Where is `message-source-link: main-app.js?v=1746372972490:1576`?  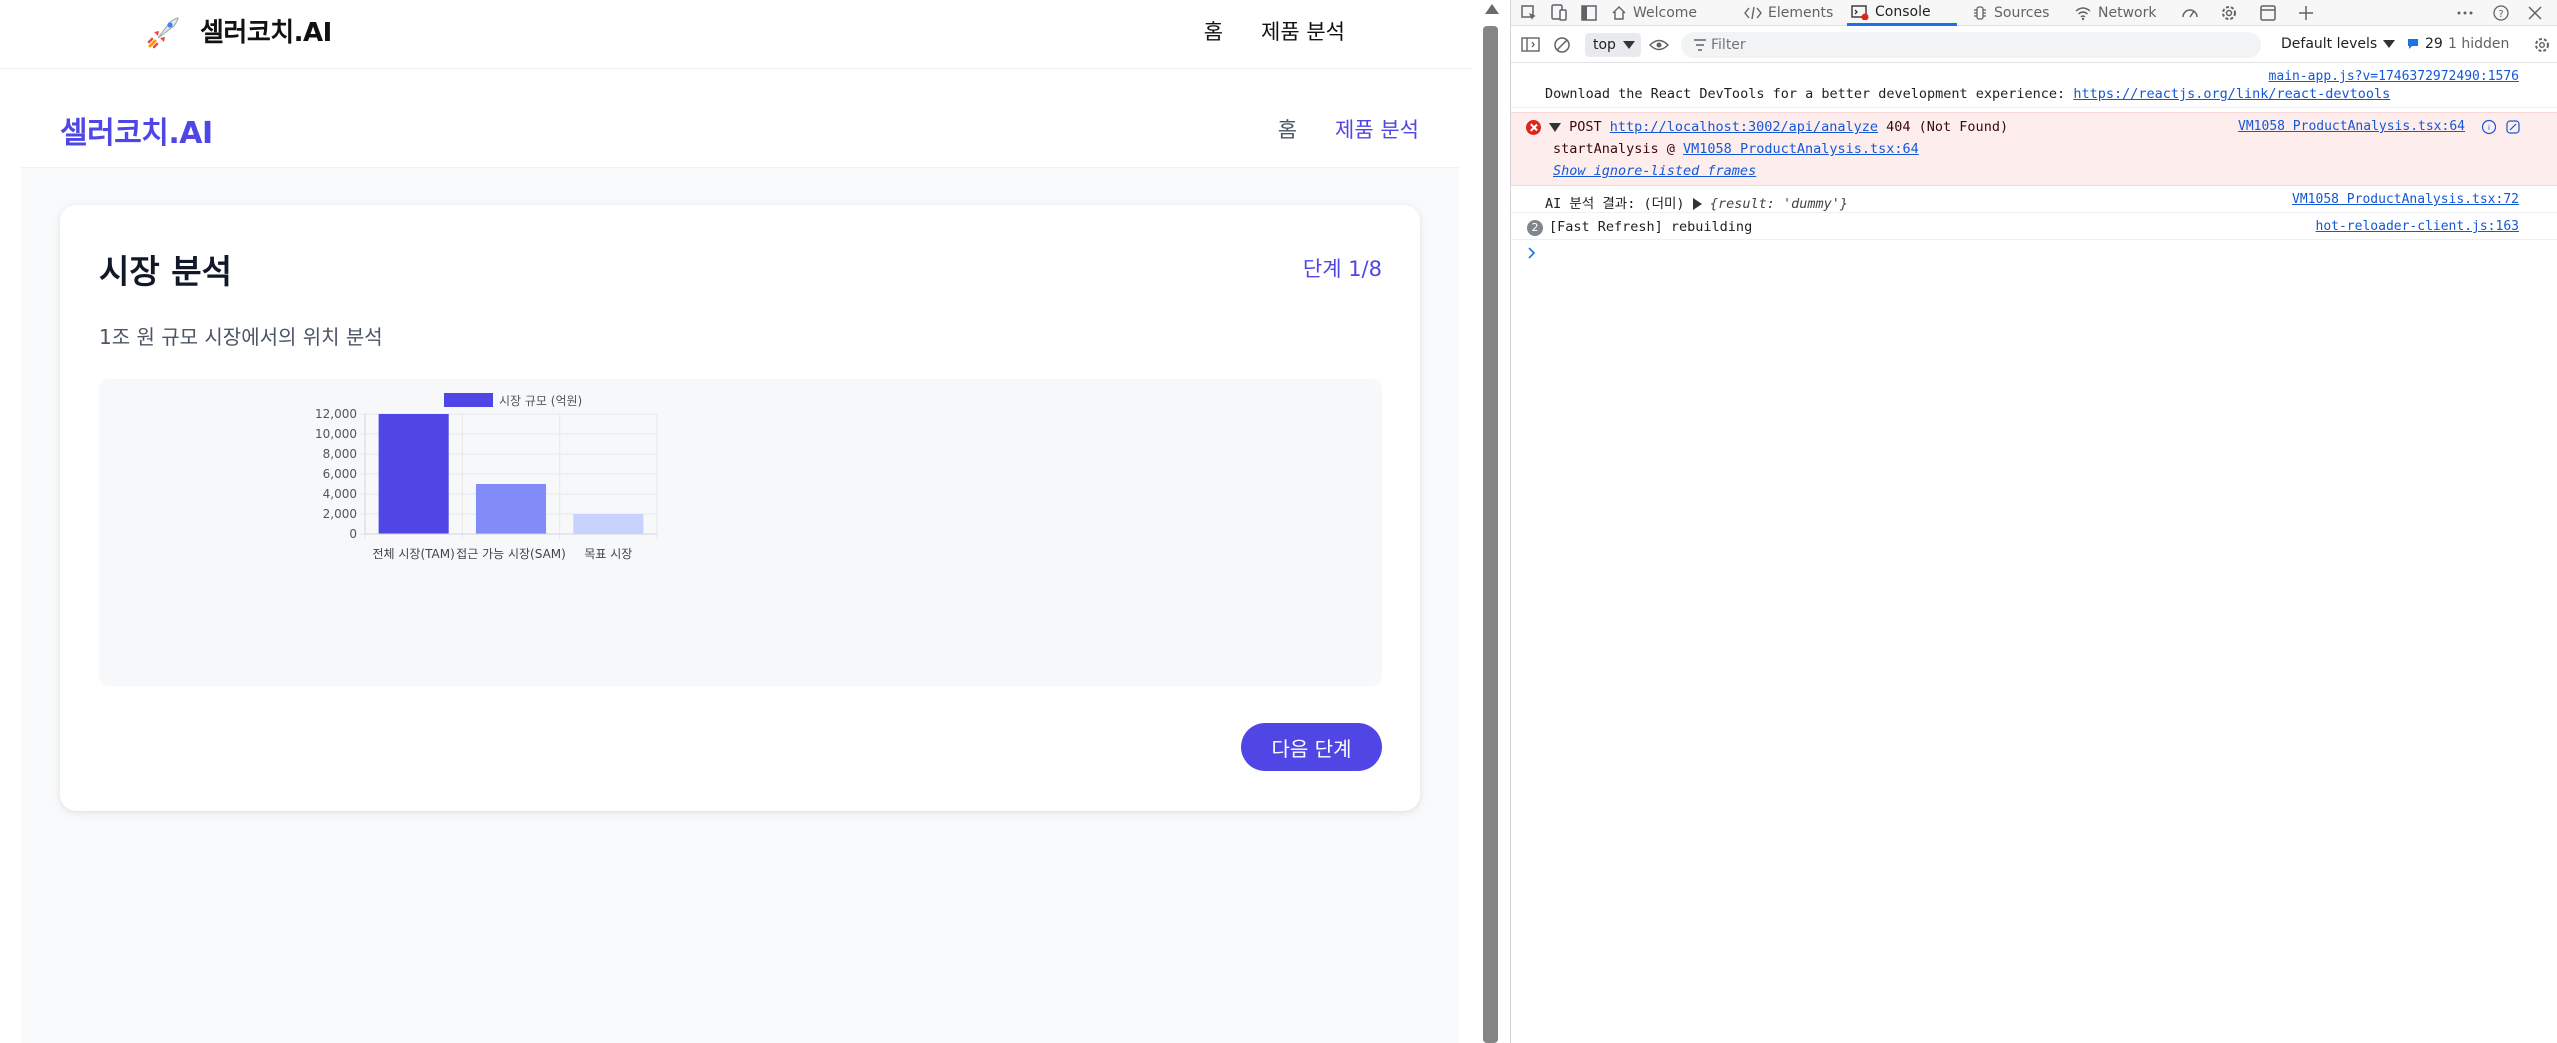 message-source-link: main-app.js?v=1746372972490:1576 is located at coordinates (2394, 76).